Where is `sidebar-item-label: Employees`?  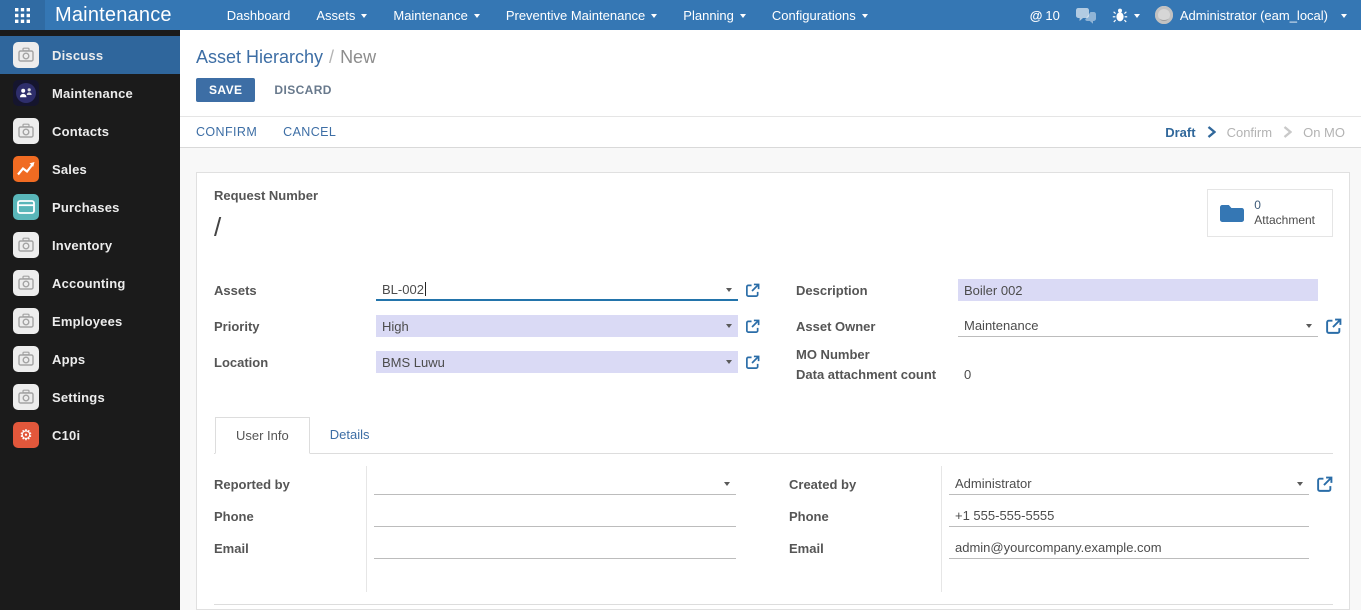 sidebar-item-label: Employees is located at coordinates (87, 321).